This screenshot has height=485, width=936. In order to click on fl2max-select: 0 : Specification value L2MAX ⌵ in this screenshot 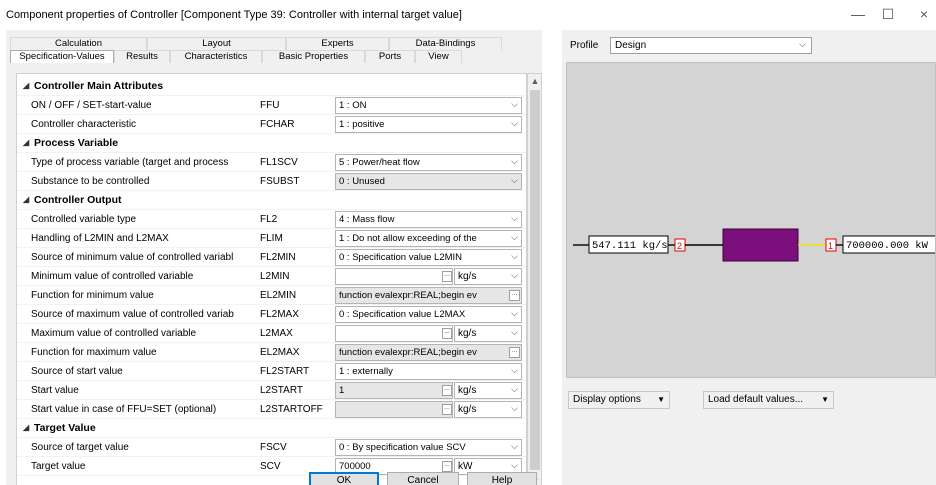, I will do `click(428, 314)`.